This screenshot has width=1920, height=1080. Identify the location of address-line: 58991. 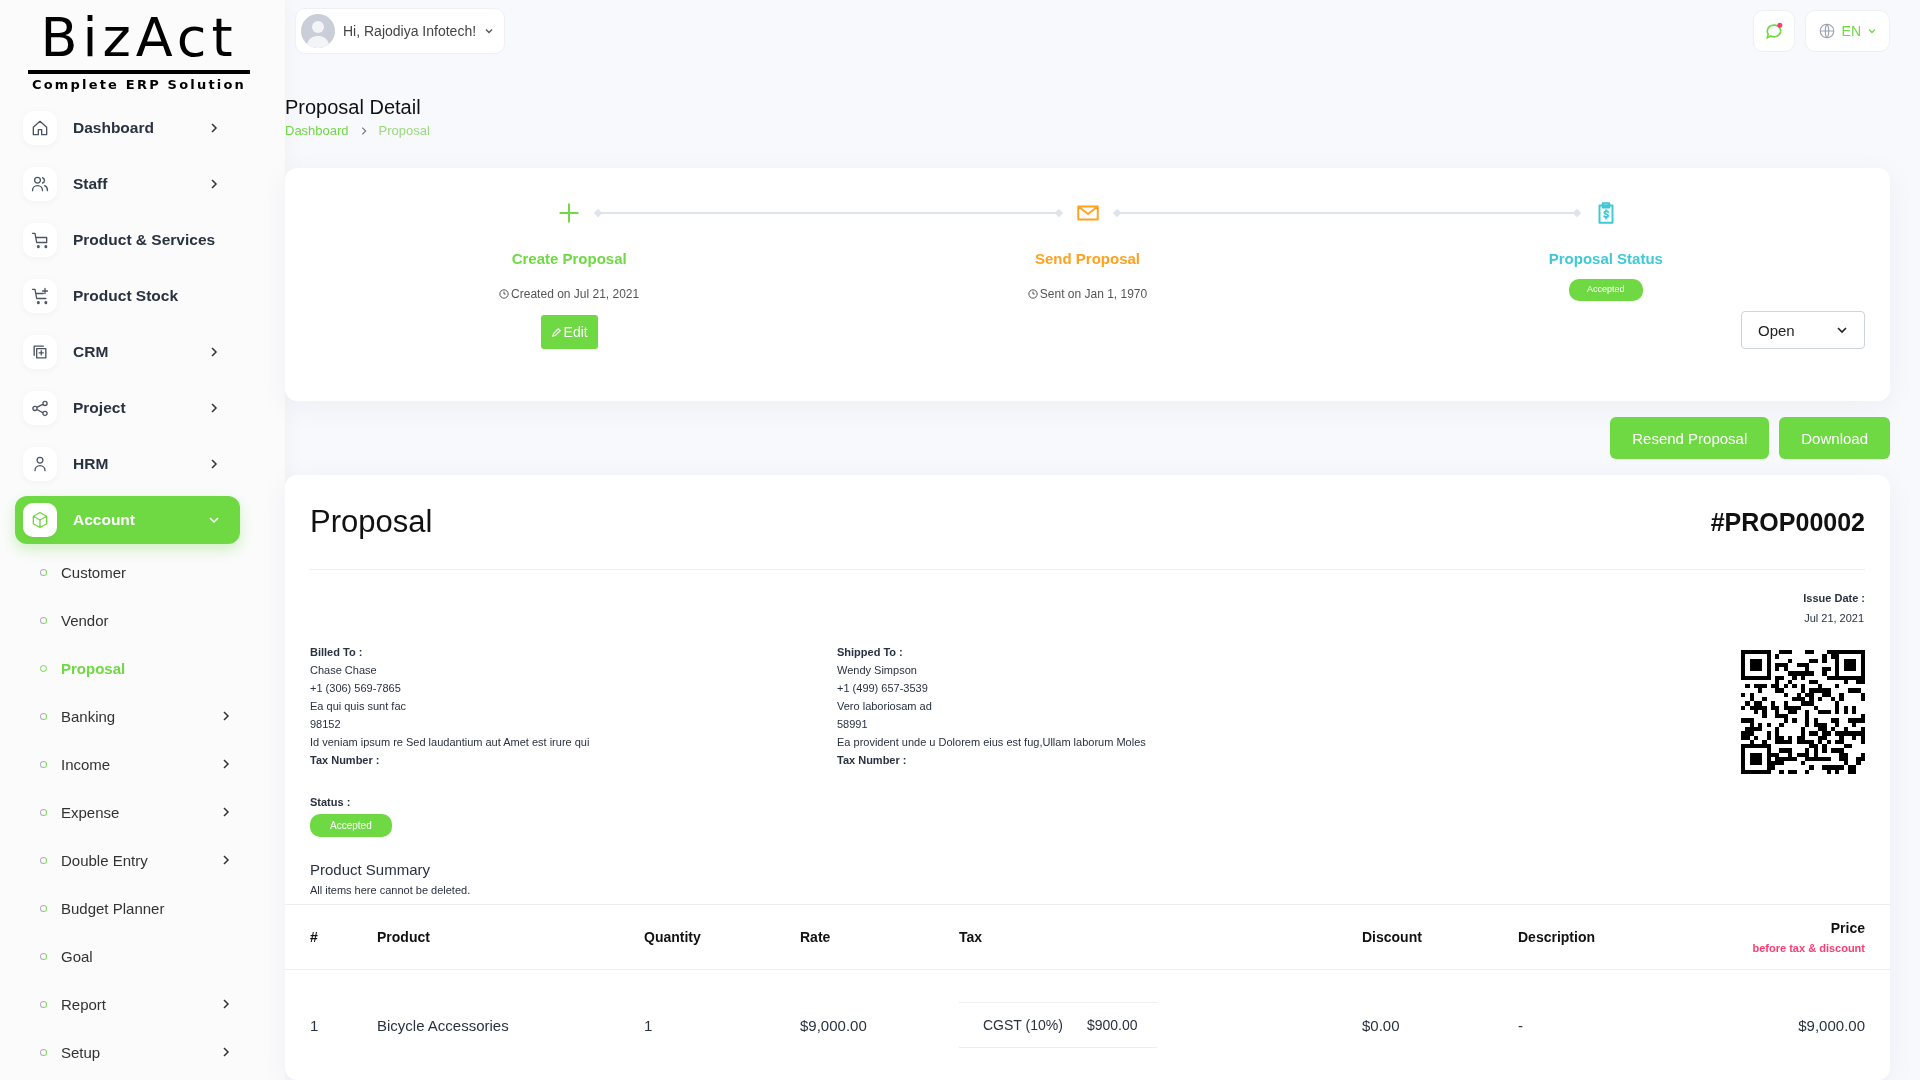
(853, 724).